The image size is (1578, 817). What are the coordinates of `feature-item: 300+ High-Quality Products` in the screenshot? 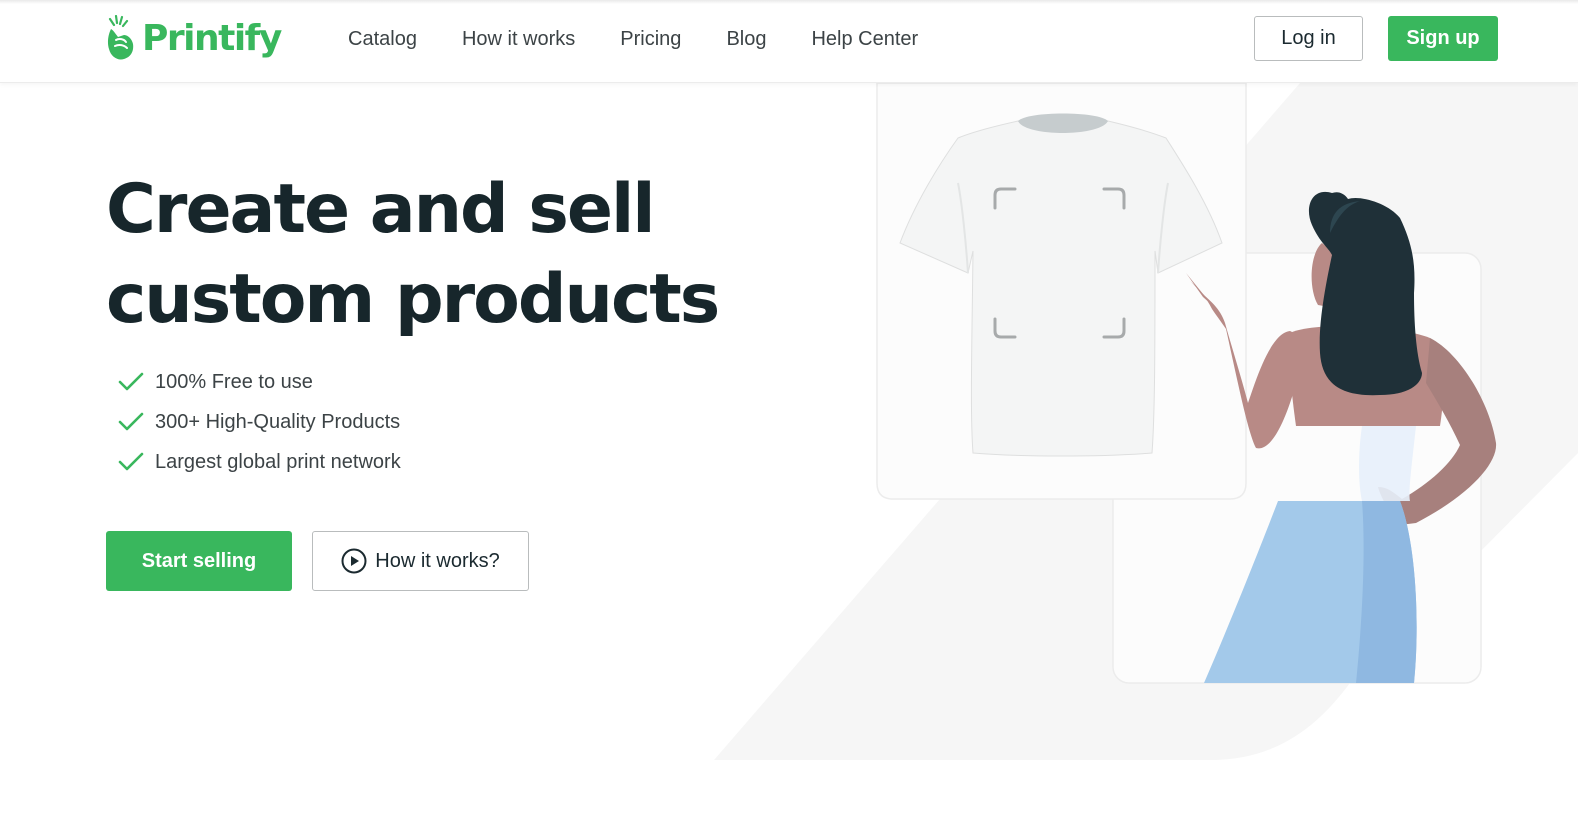 It's located at (259, 422).